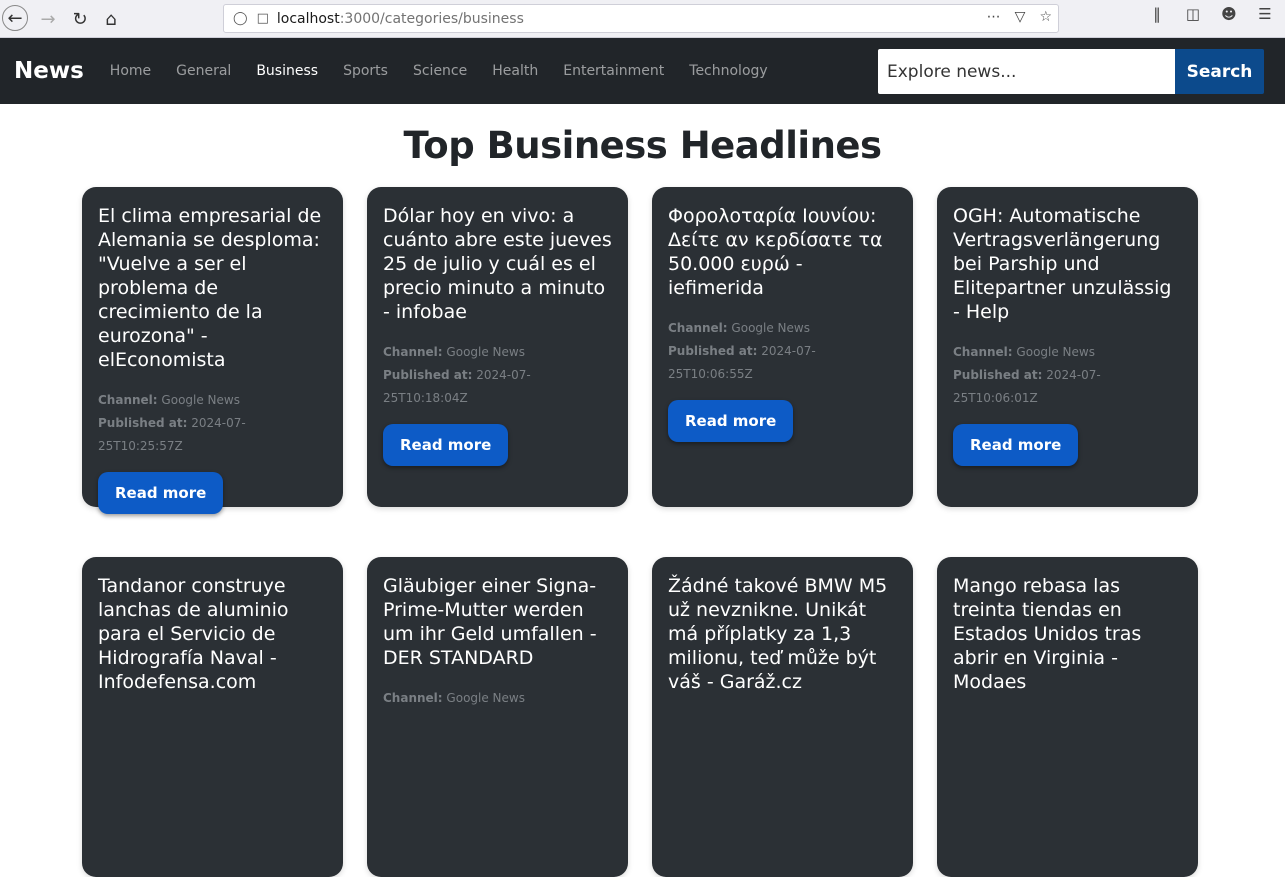 The height and width of the screenshot is (877, 1285). I want to click on menu-icon: ☰, so click(1265, 14).